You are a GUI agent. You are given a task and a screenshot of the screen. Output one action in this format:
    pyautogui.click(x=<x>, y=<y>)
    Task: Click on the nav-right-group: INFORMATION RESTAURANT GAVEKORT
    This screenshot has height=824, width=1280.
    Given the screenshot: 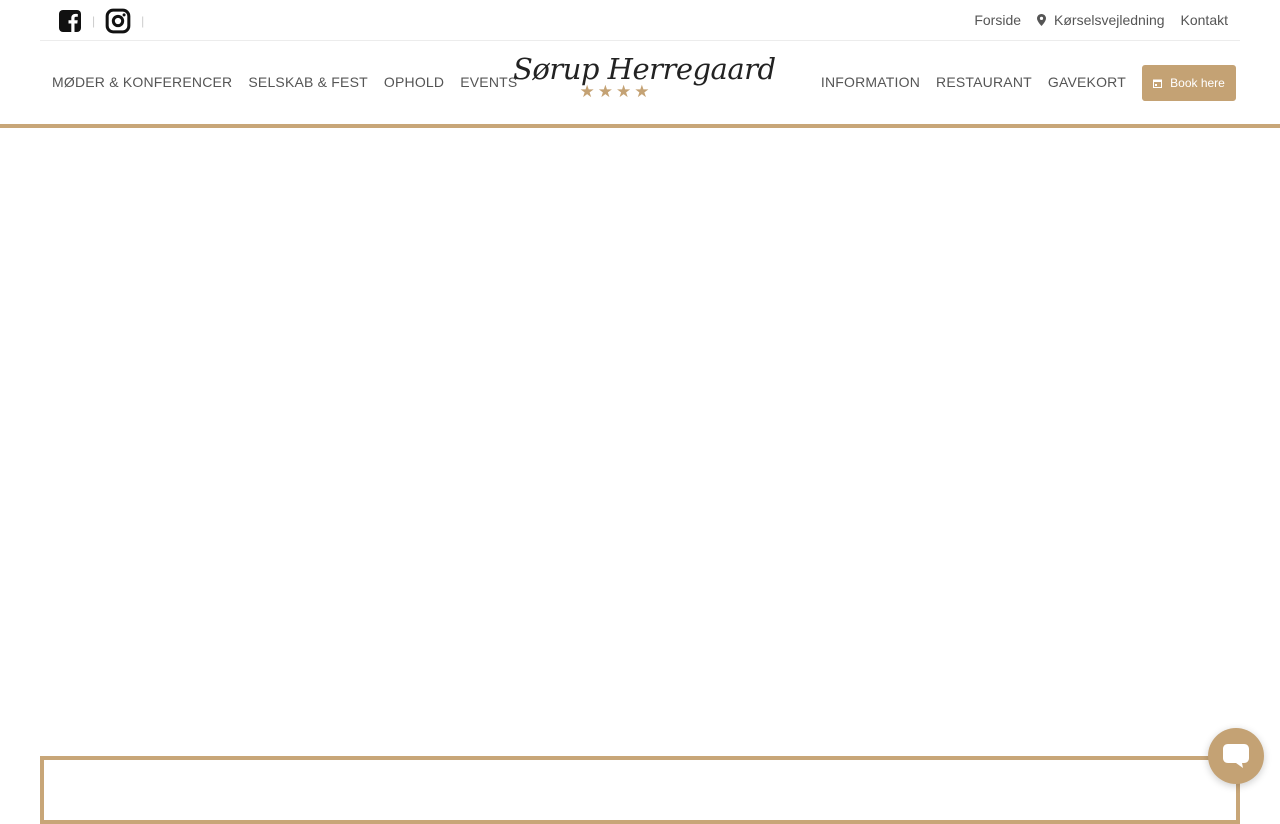 What is the action you would take?
    pyautogui.click(x=965, y=82)
    